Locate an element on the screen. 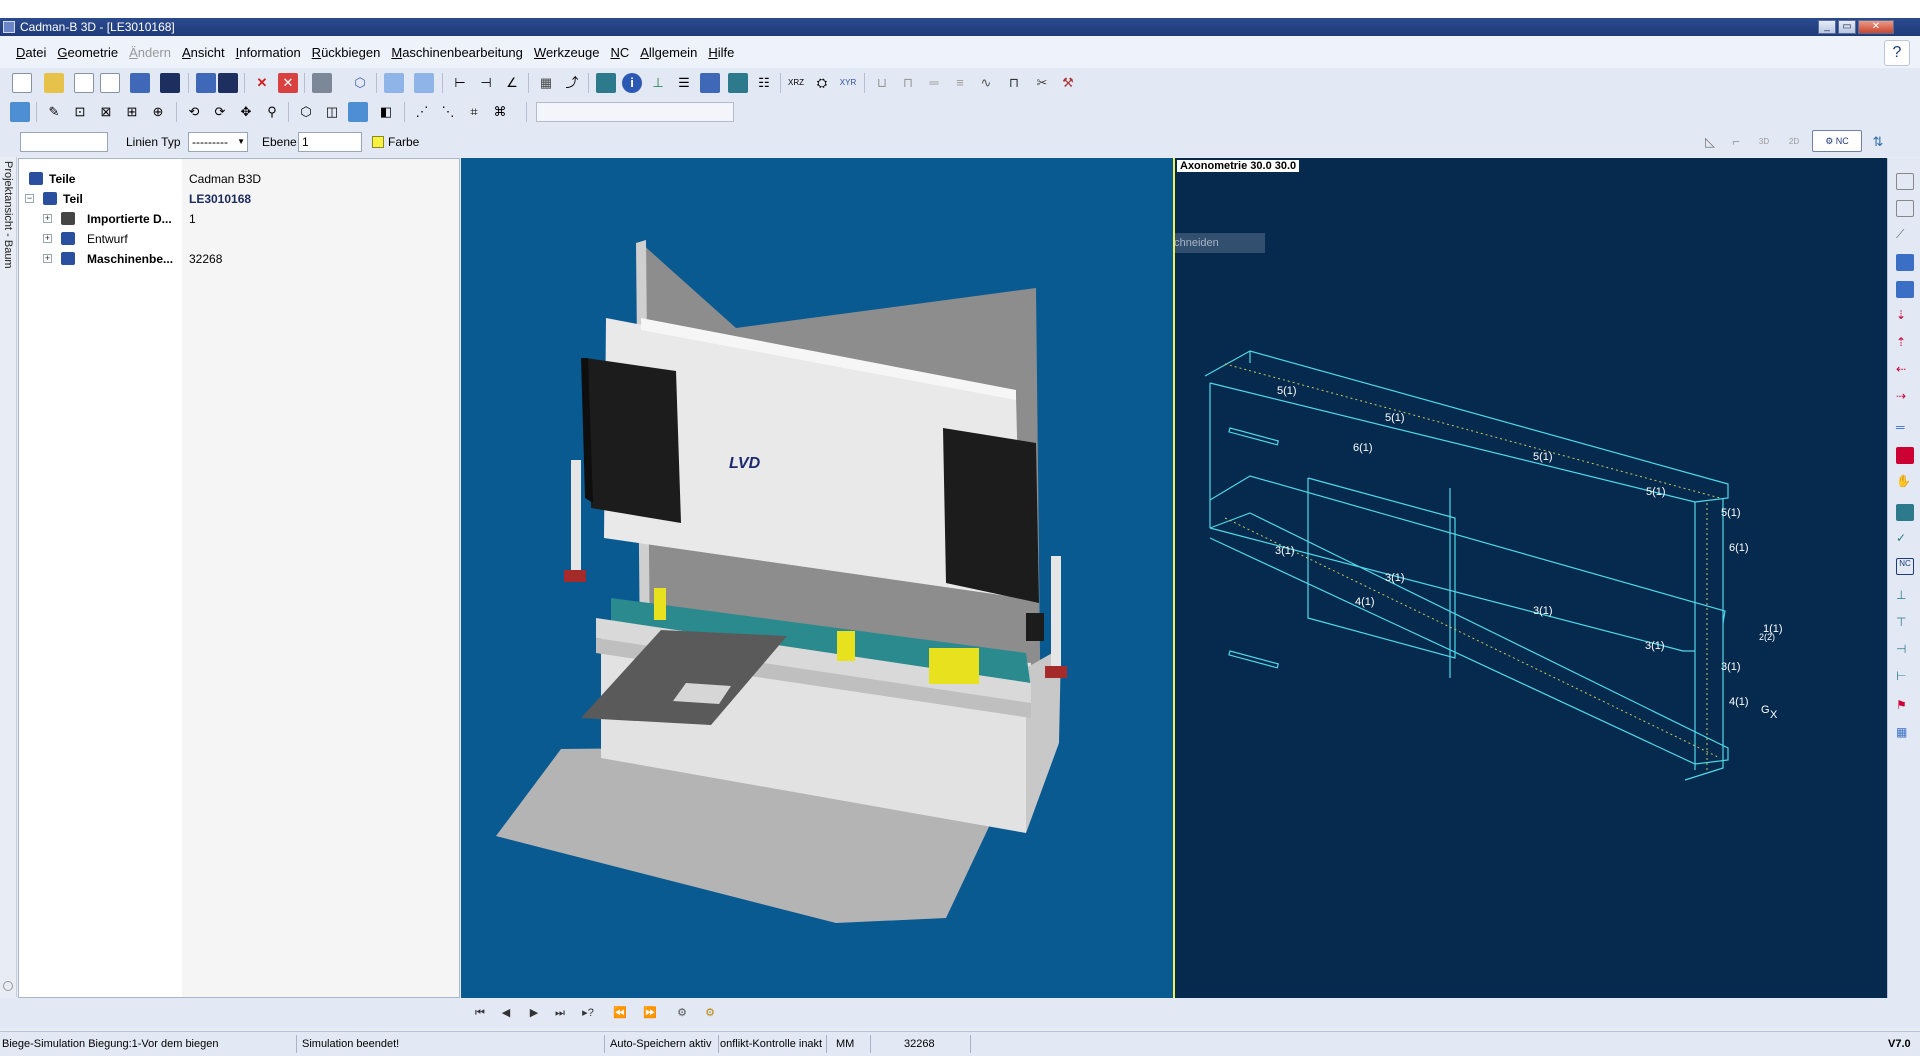 The height and width of the screenshot is (1056, 1920). open-folder-icon is located at coordinates (54, 83).